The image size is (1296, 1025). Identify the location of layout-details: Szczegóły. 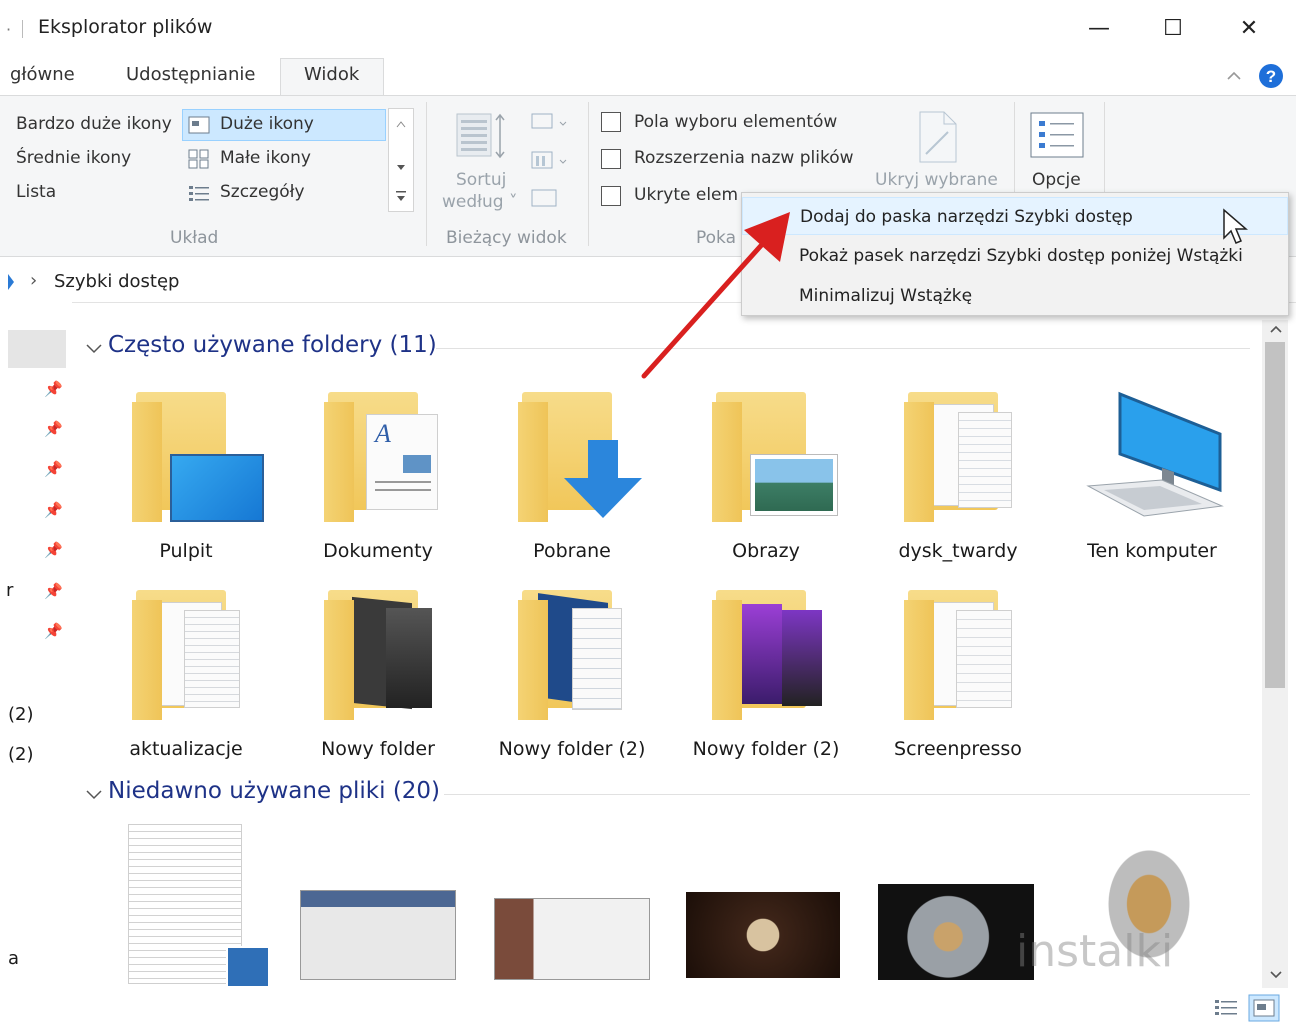
(262, 192).